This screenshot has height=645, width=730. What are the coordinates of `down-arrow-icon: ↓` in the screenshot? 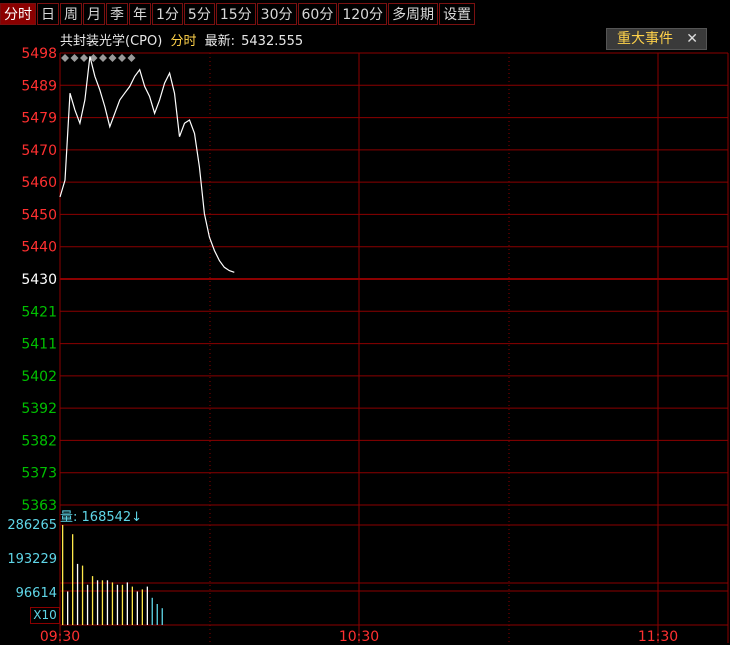 It's located at (137, 517).